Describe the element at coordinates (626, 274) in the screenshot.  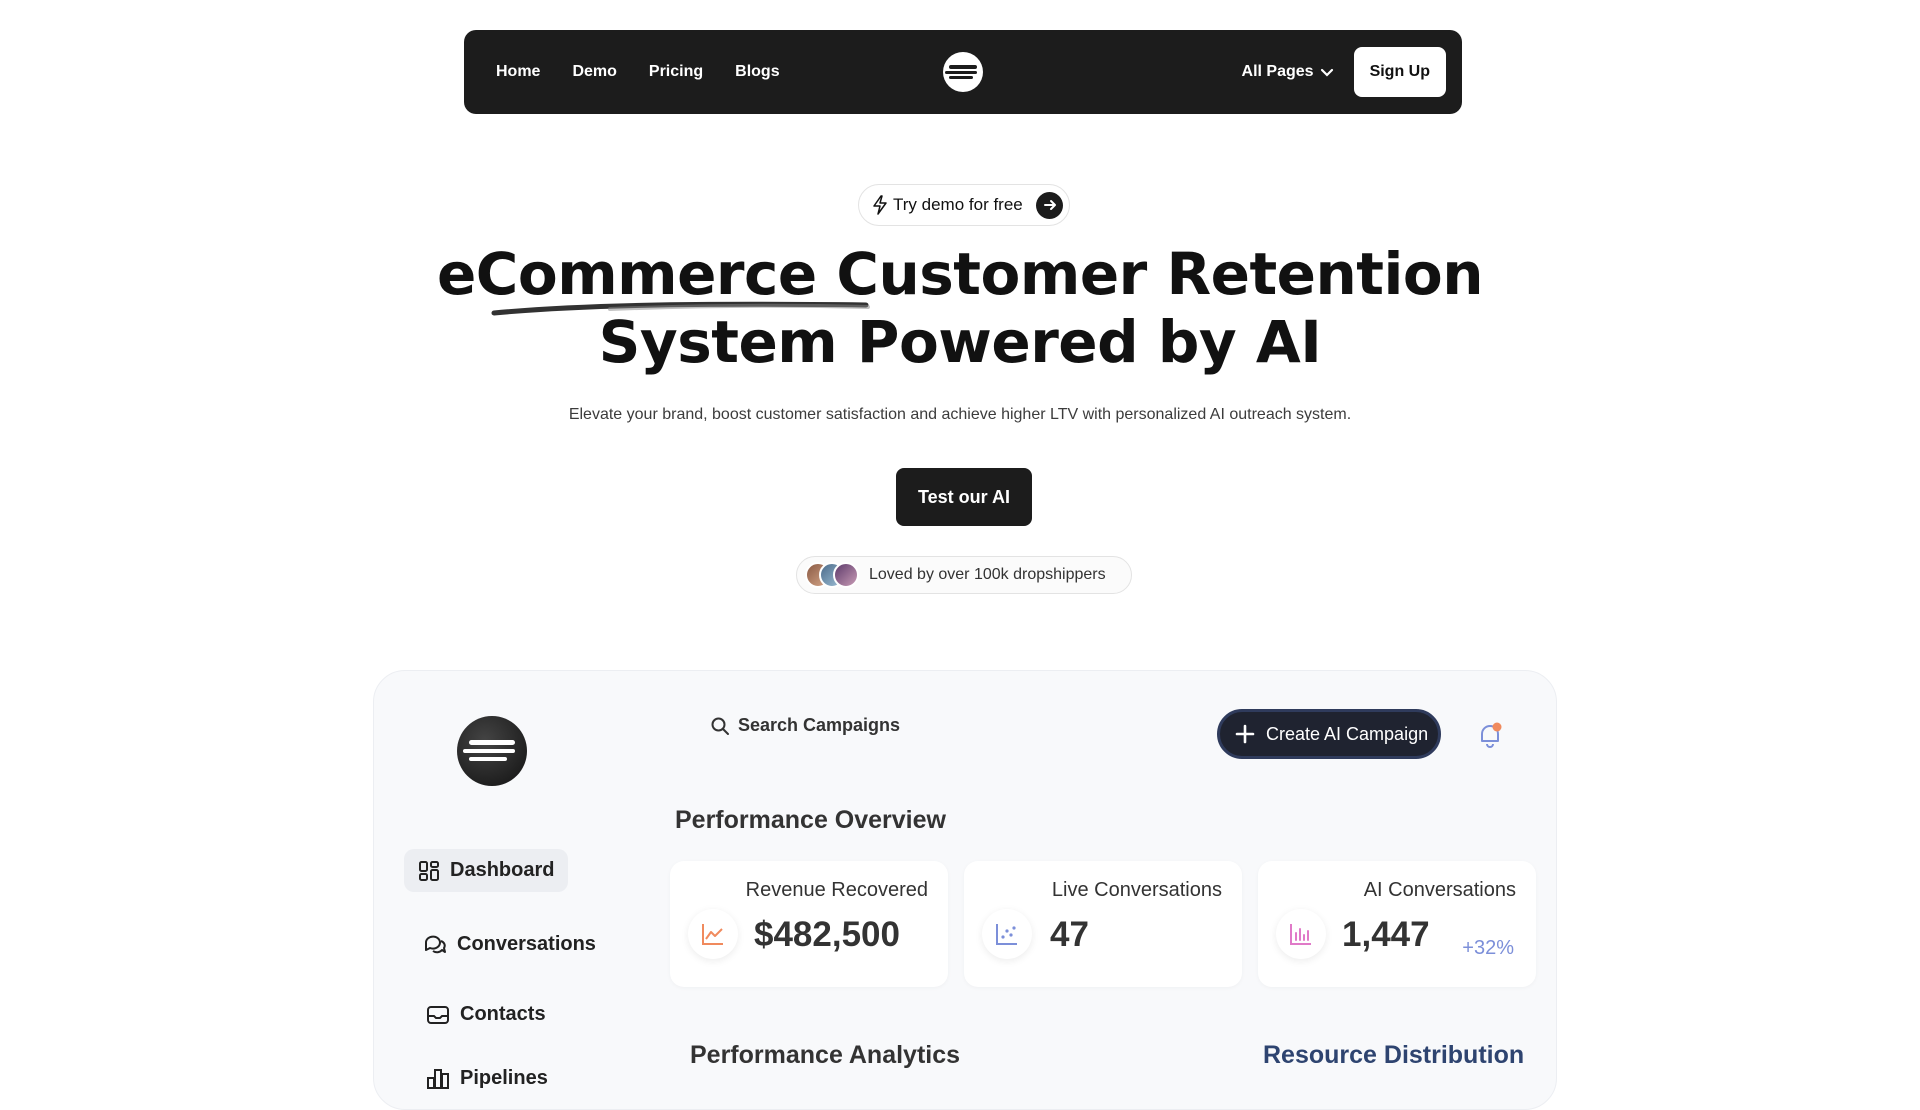
I see `headline-highlight: eCommerce` at that location.